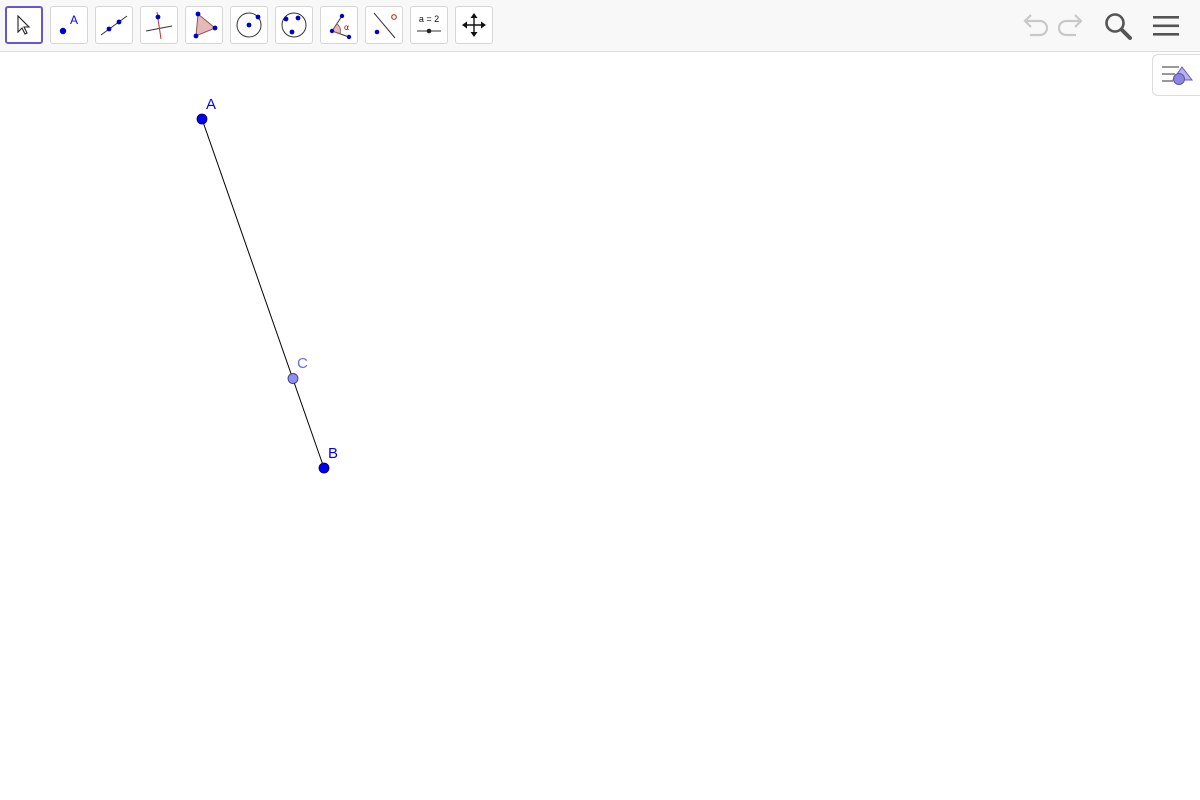 This screenshot has height=800, width=1200. Describe the element at coordinates (346, 27) in the screenshot. I see `angle-tool-label: α` at that location.